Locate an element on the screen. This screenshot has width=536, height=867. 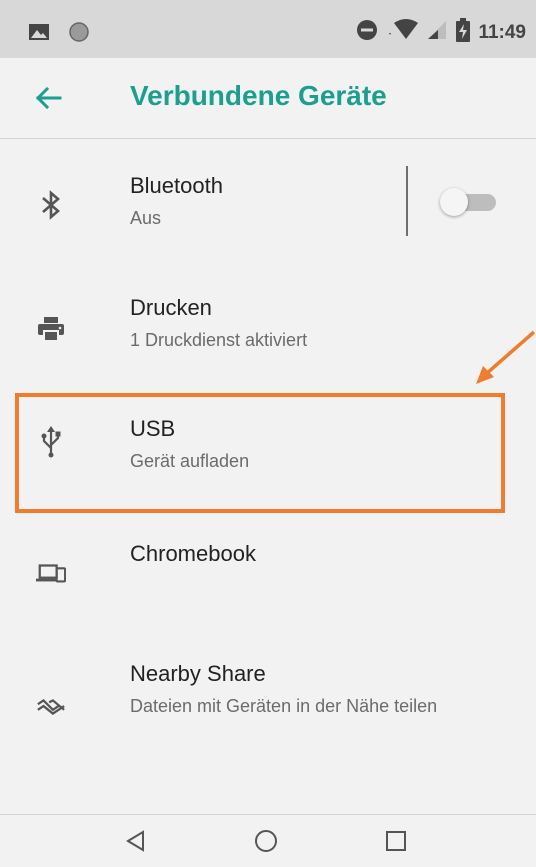
arrow-left-icon is located at coordinates (48, 104).